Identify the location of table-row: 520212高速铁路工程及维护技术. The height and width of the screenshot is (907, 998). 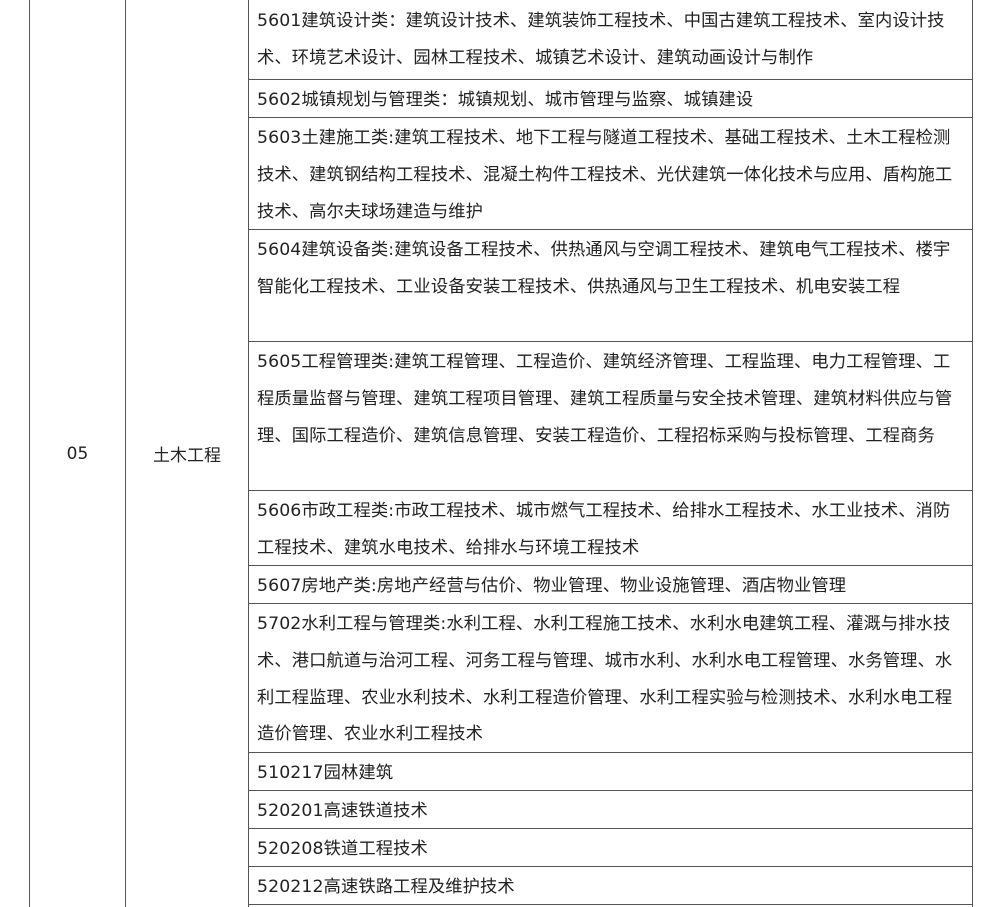
(610, 886).